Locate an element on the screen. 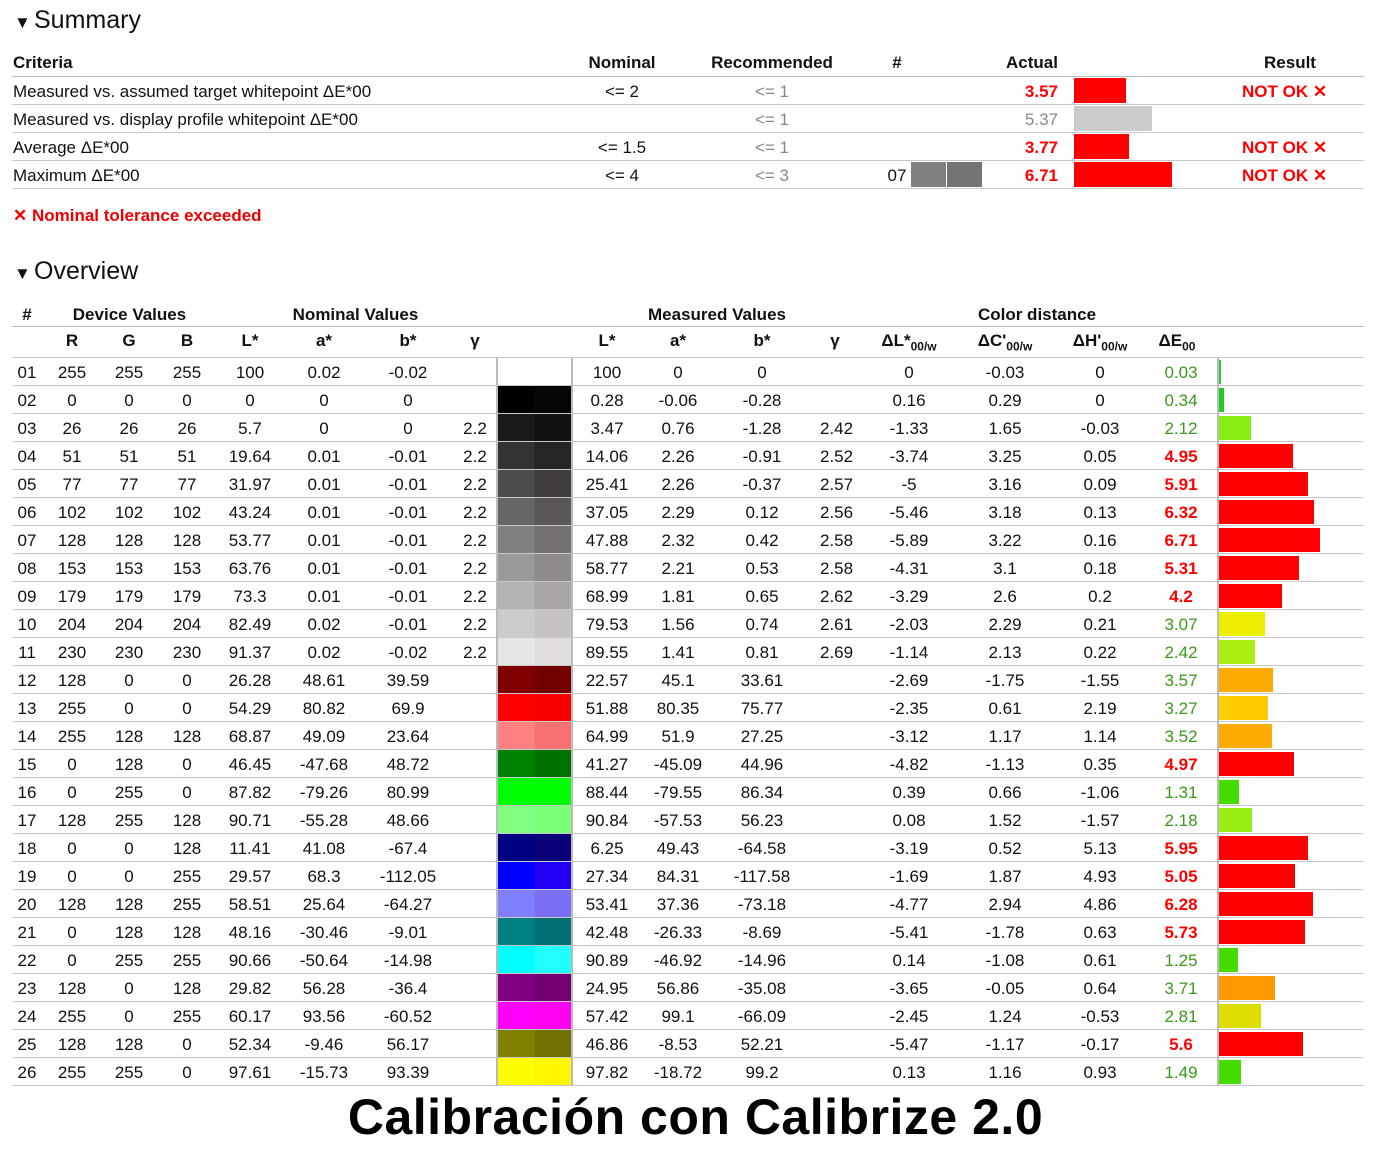 Image resolution: width=1391 pixels, height=1165 pixels. col-nominal: Nominal is located at coordinates (622, 62).